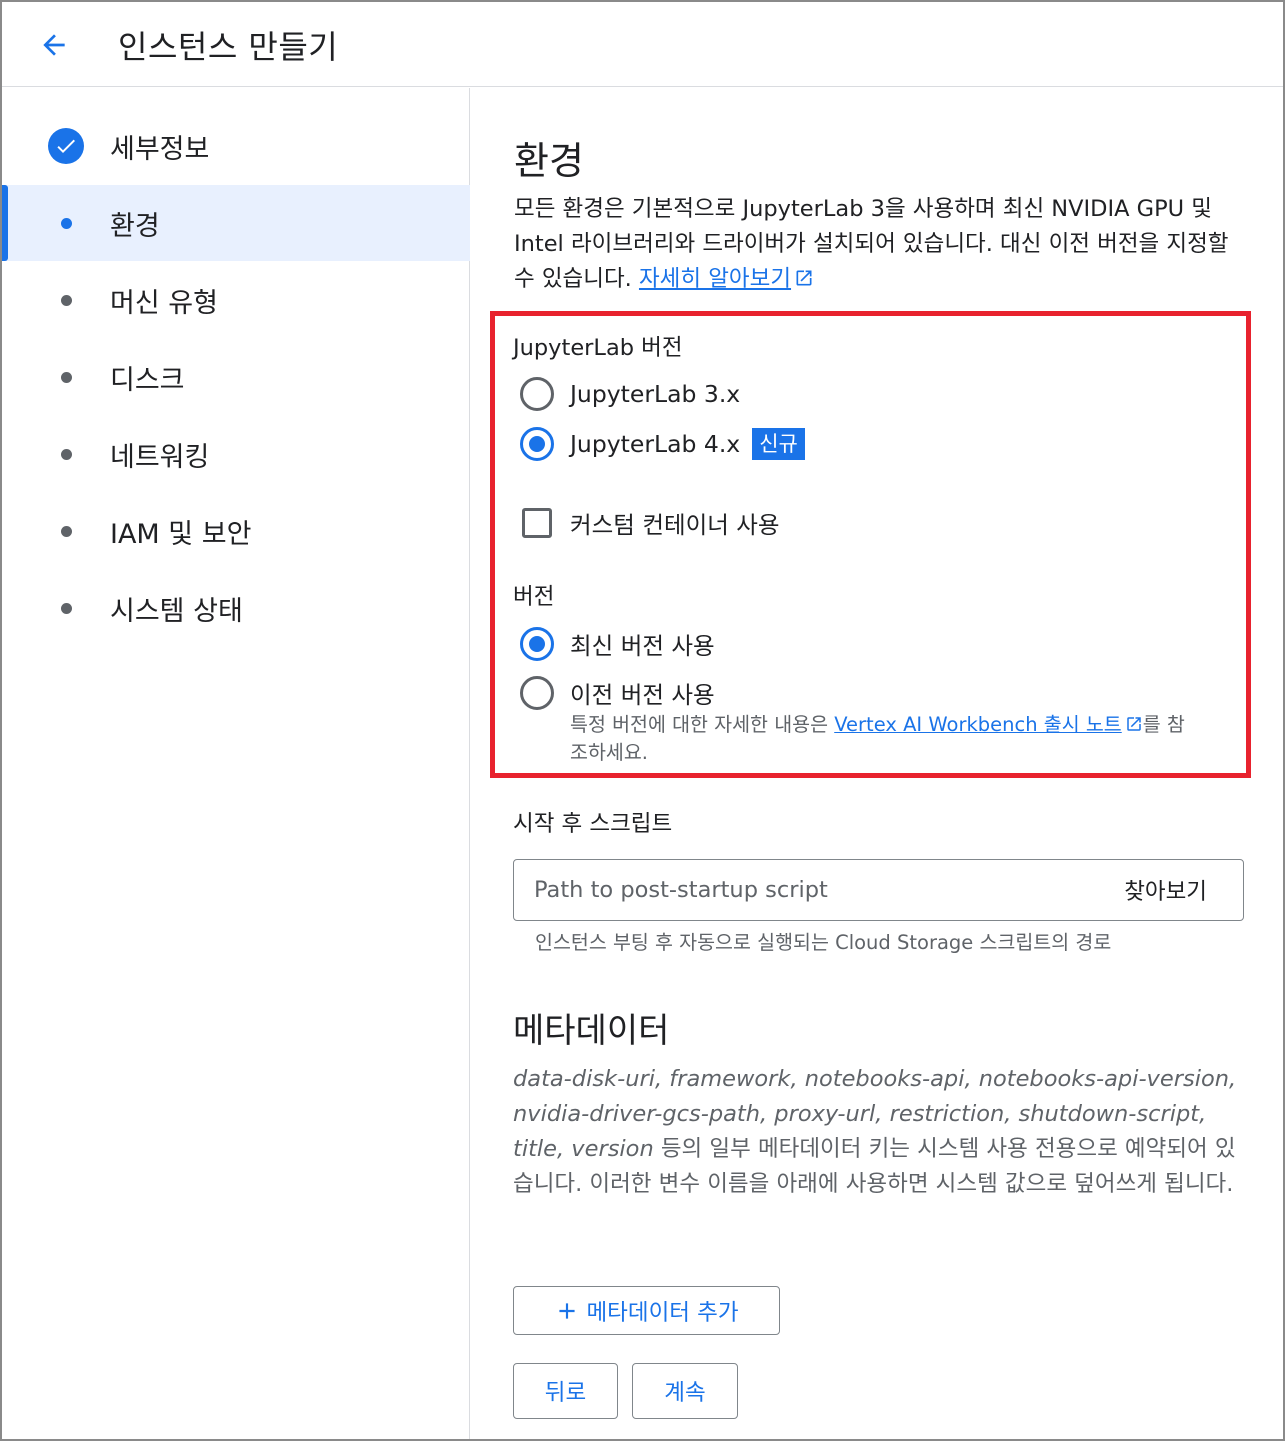  Describe the element at coordinates (593, 824) in the screenshot. I see `post-startup-label: 시작 후 스크립트` at that location.